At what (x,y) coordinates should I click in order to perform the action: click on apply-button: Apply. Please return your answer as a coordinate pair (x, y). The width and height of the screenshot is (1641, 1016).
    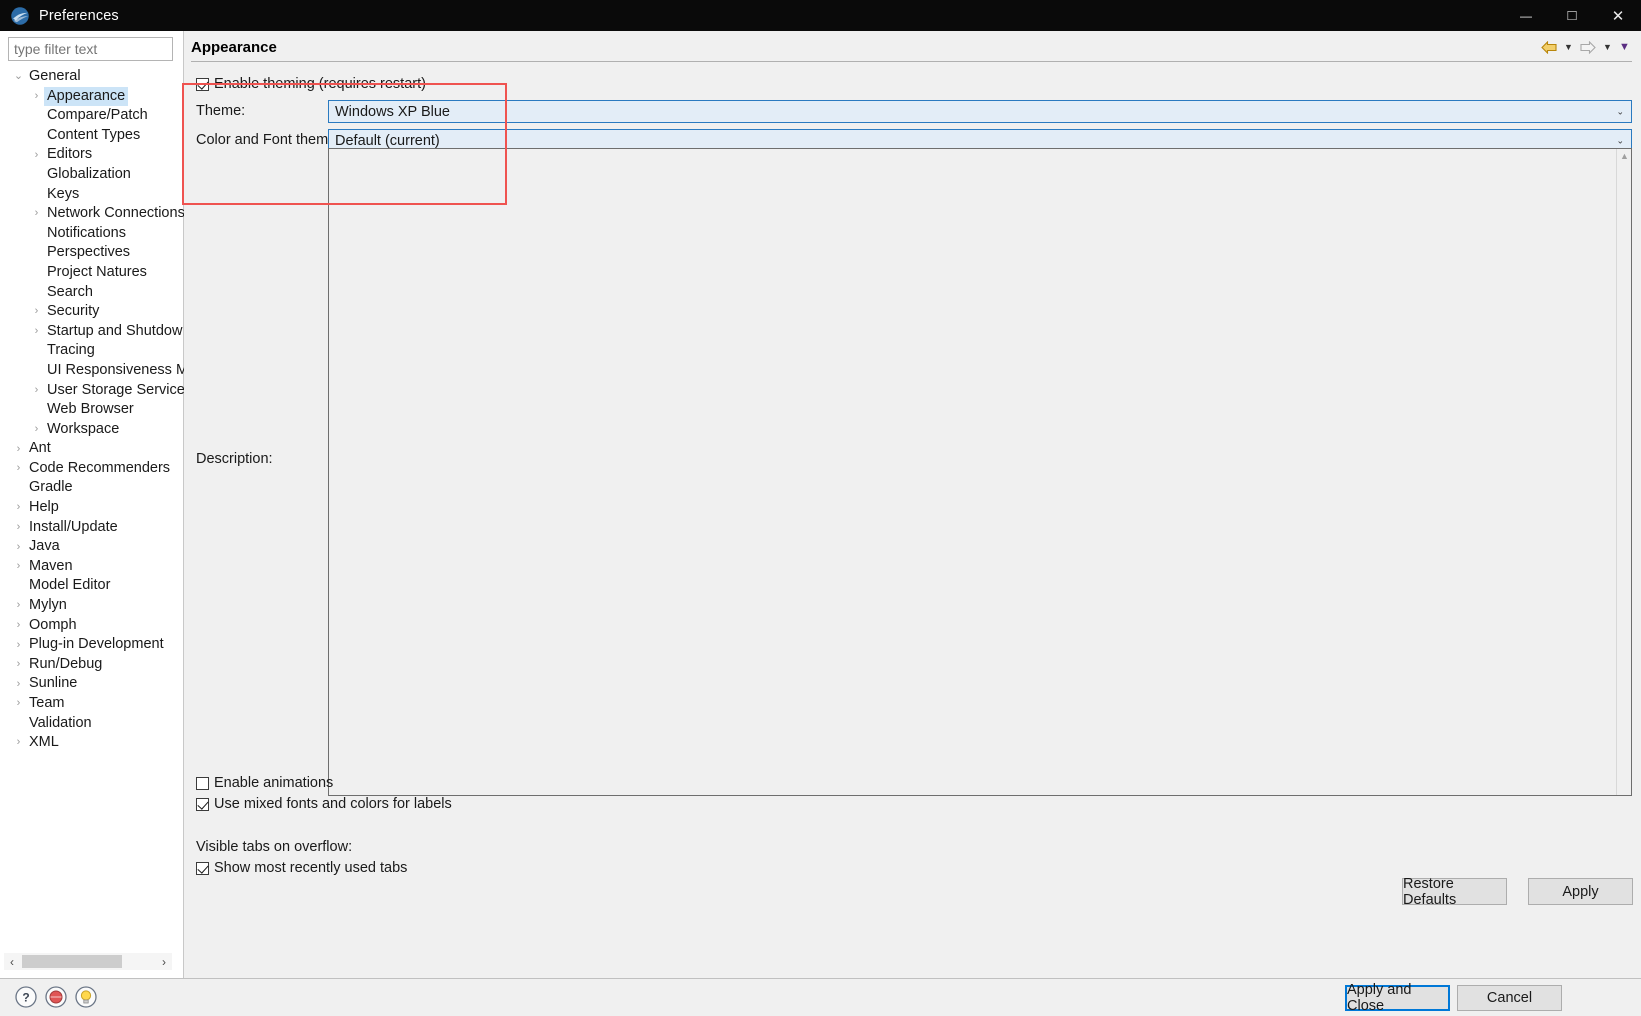
    Looking at the image, I should click on (1580, 891).